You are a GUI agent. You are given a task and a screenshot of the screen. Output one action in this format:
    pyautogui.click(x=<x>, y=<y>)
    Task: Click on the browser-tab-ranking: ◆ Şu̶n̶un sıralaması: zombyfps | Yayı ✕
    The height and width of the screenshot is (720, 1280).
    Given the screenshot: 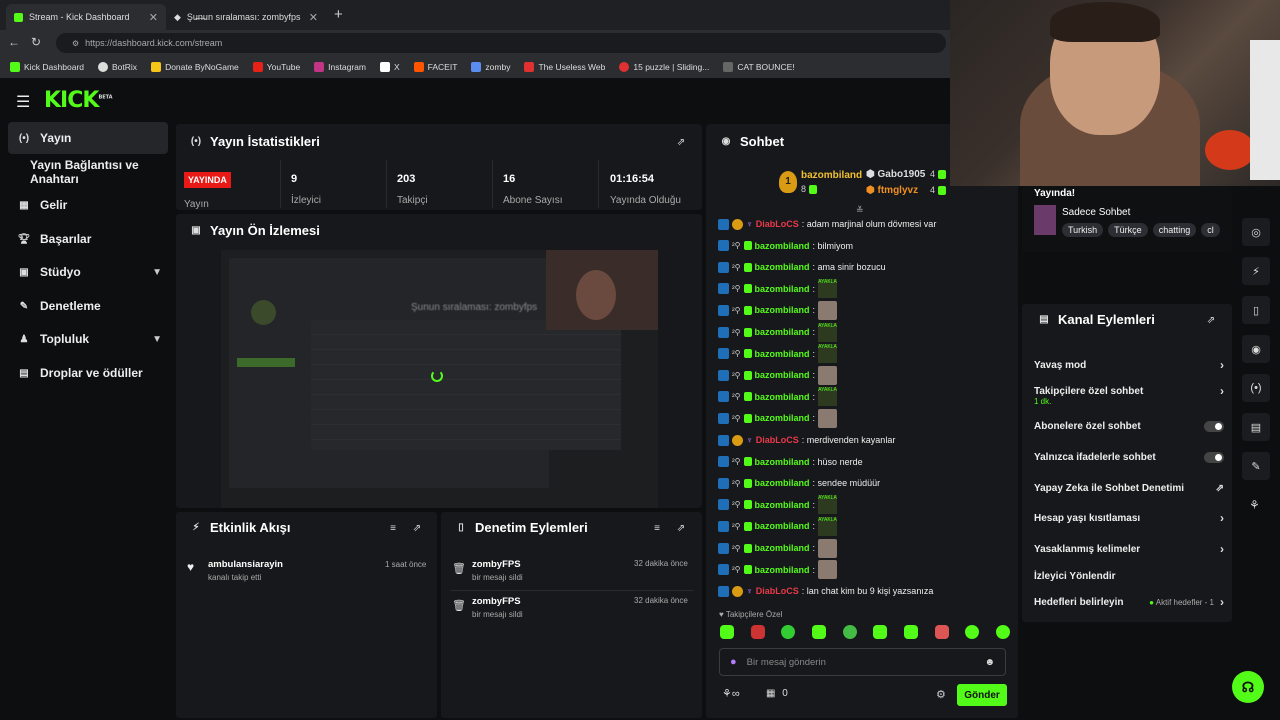 What is the action you would take?
    pyautogui.click(x=246, y=17)
    